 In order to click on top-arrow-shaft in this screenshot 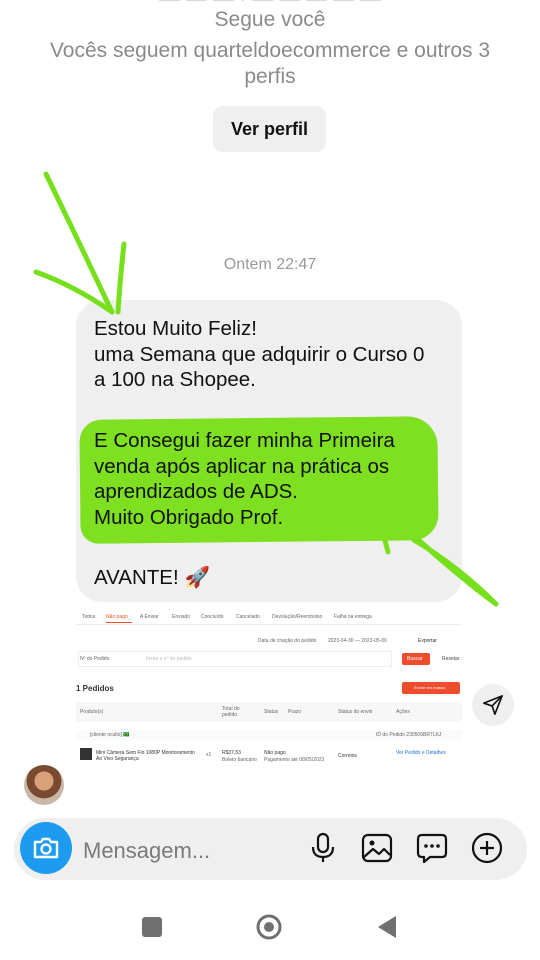, I will do `click(79, 243)`.